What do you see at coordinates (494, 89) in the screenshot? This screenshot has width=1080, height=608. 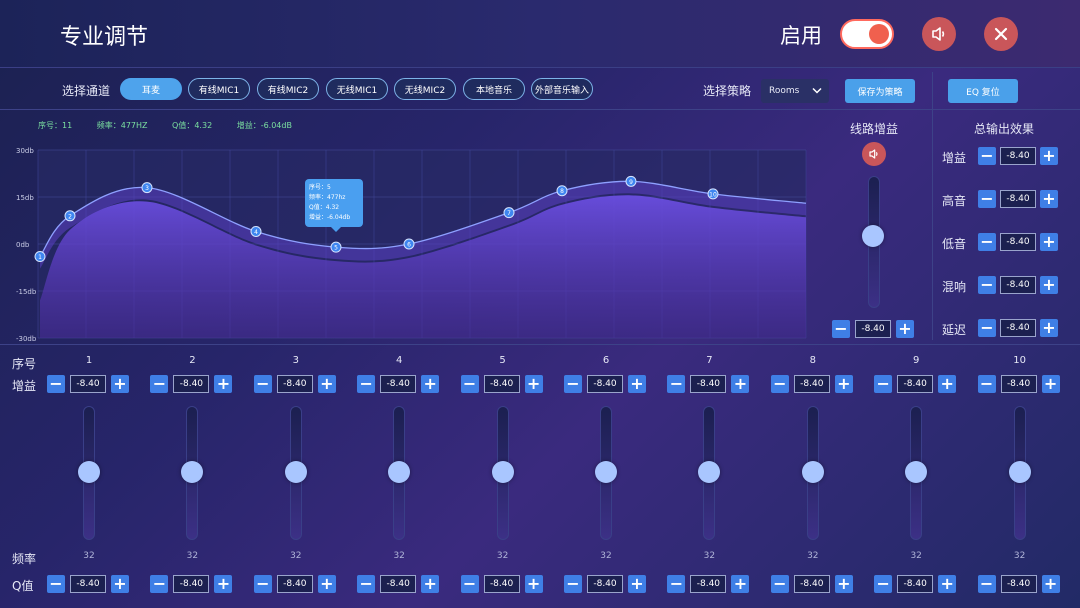 I see `channel-tab-6: 本地音乐` at bounding box center [494, 89].